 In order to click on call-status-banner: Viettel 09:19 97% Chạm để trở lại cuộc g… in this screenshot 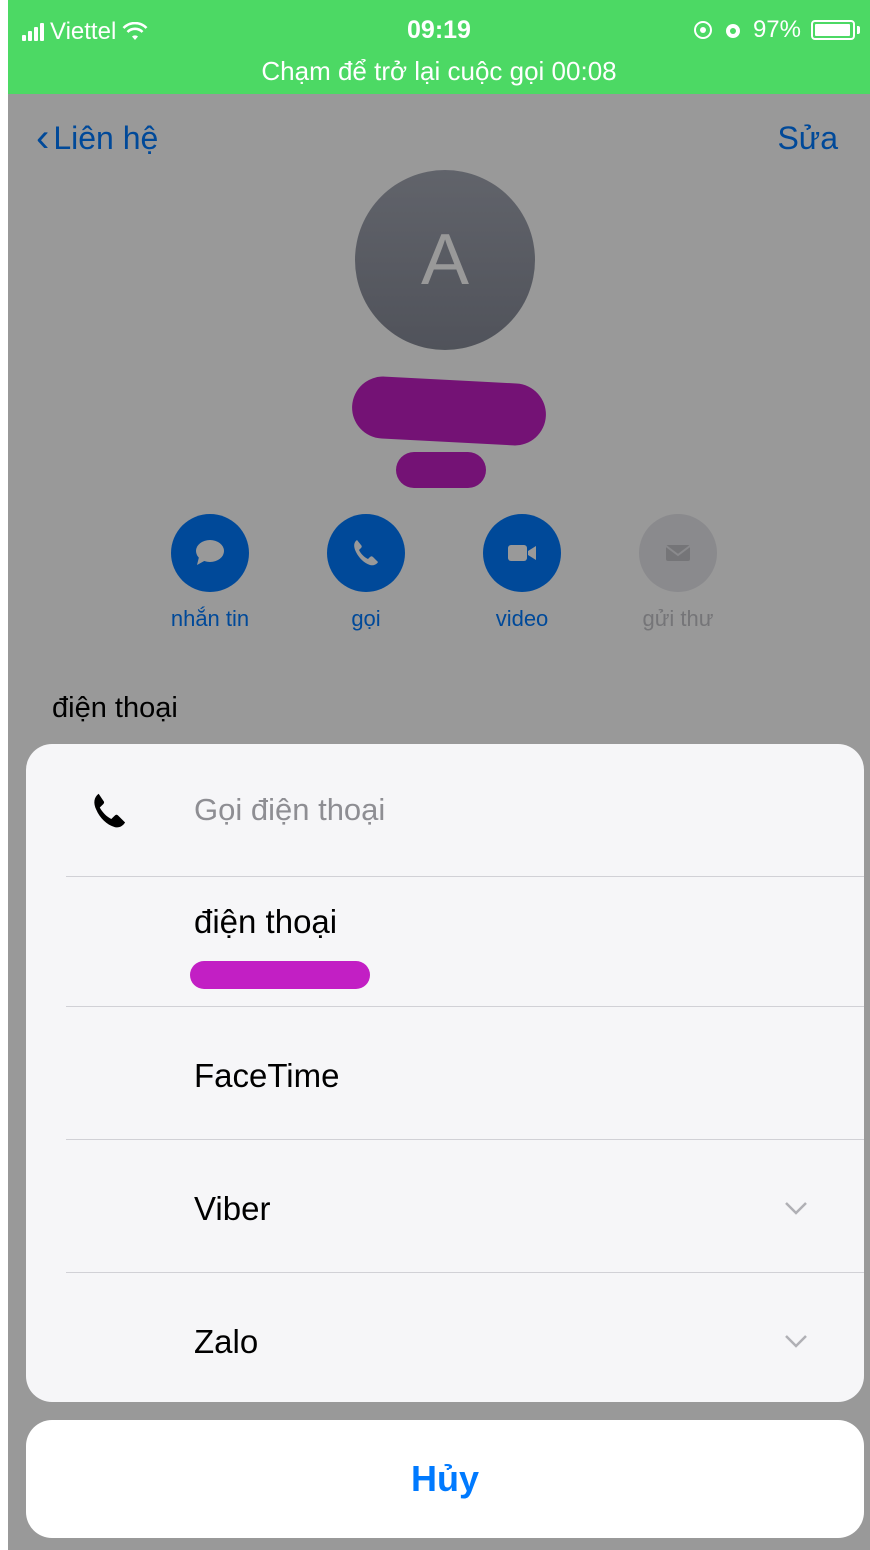, I will do `click(439, 47)`.